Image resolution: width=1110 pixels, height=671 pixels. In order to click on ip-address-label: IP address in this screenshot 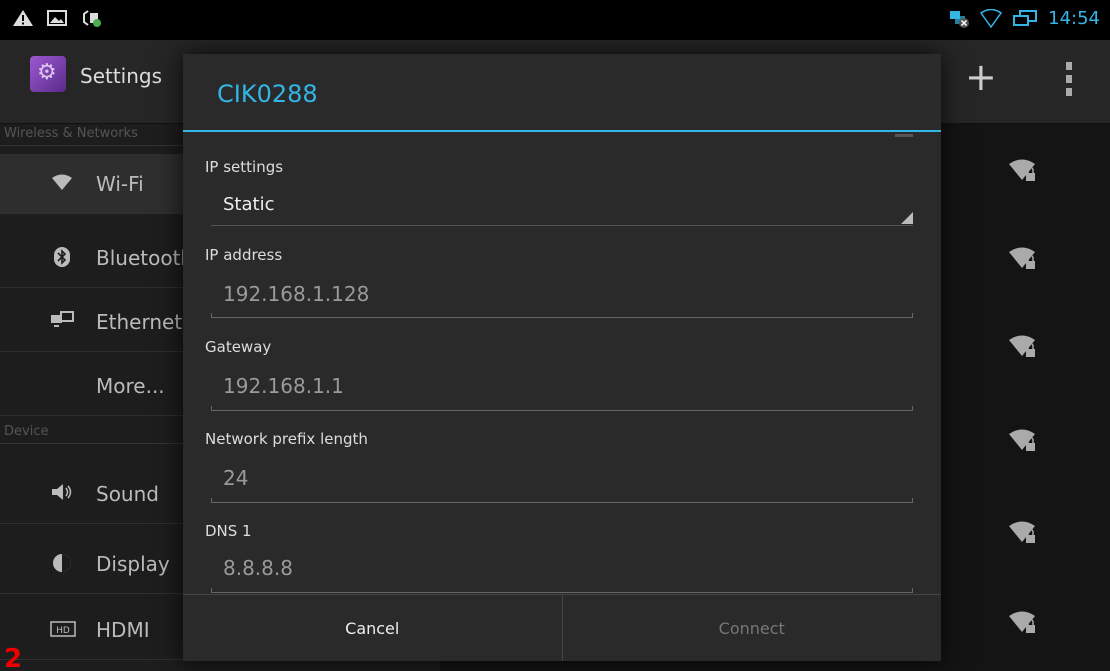, I will do `click(244, 255)`.